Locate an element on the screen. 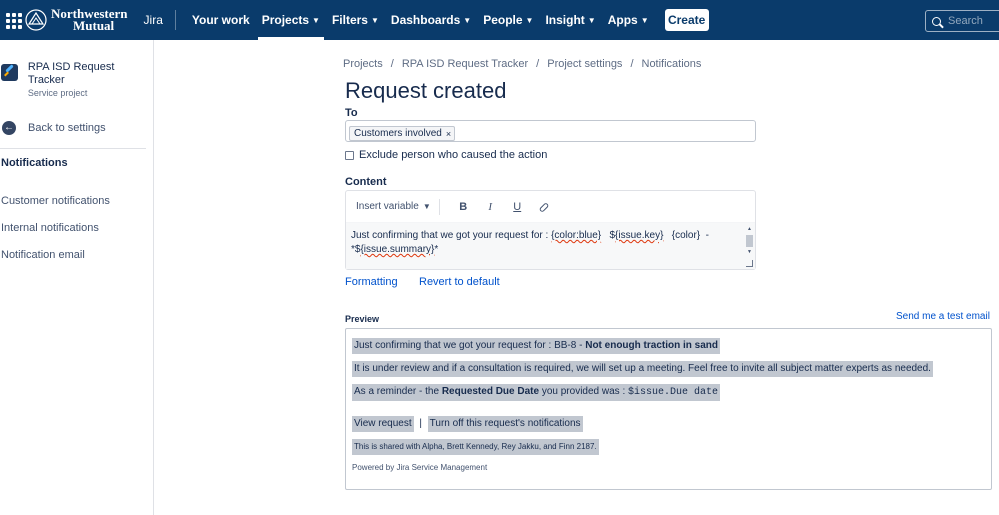 Image resolution: width=999 pixels, height=515 pixels. recipient-chip-label: Customers involved is located at coordinates (398, 133).